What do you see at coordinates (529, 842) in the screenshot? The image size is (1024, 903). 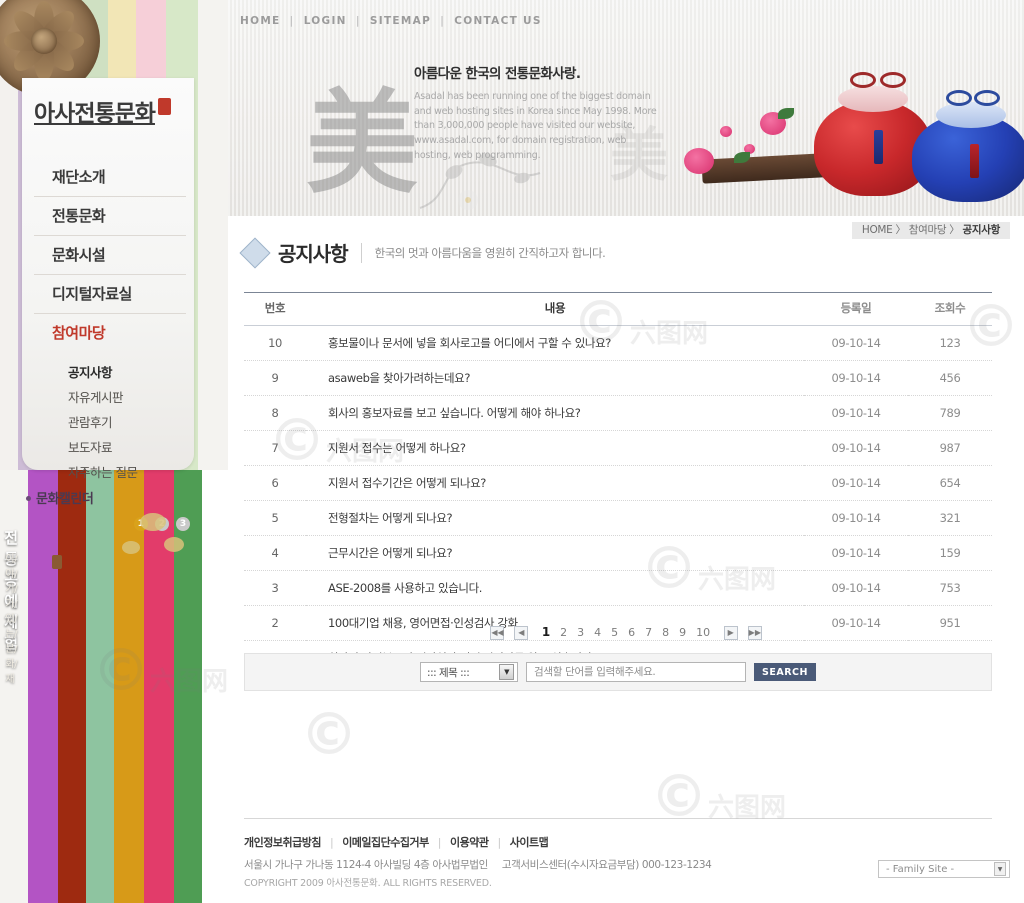 I see `footer-link-sitemap: 사이트맵` at bounding box center [529, 842].